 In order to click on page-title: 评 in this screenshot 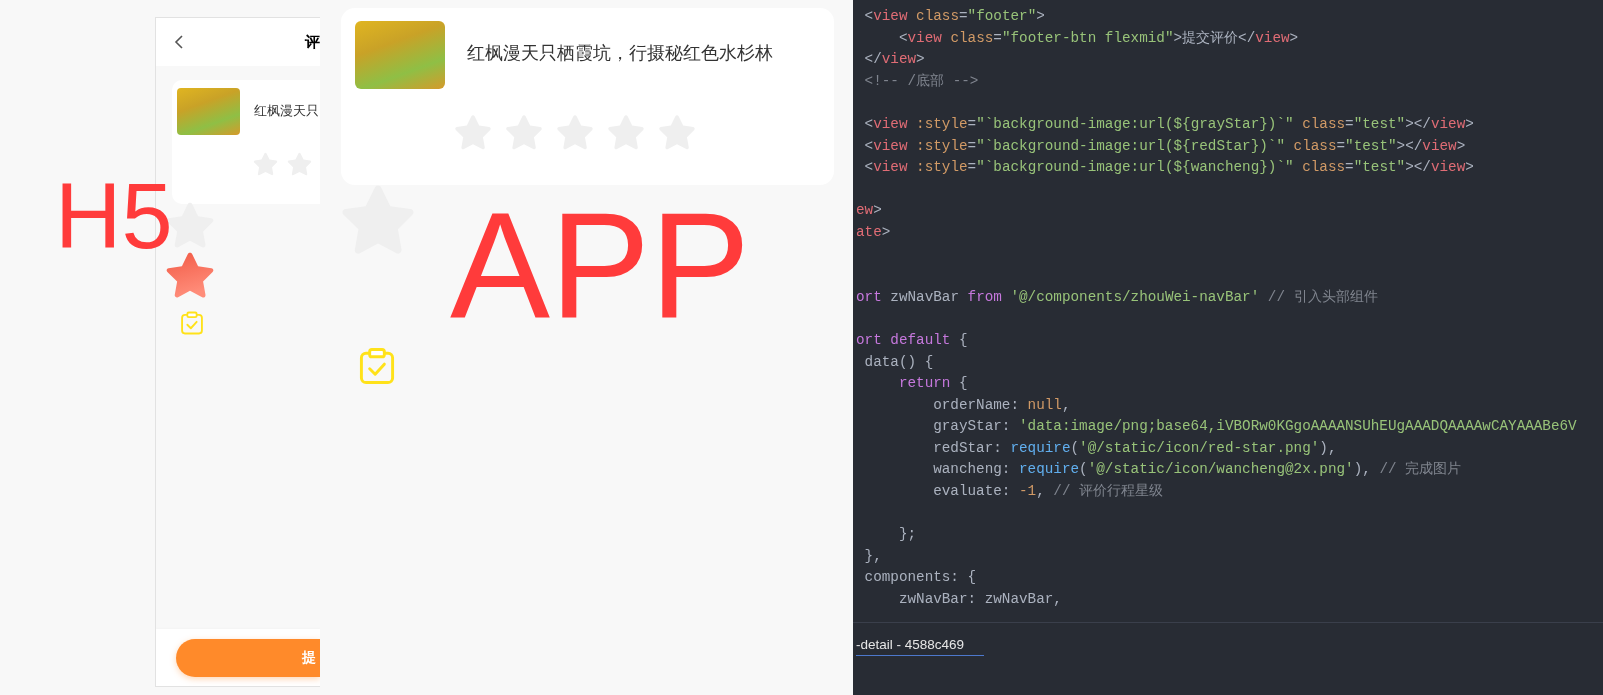, I will do `click(312, 42)`.